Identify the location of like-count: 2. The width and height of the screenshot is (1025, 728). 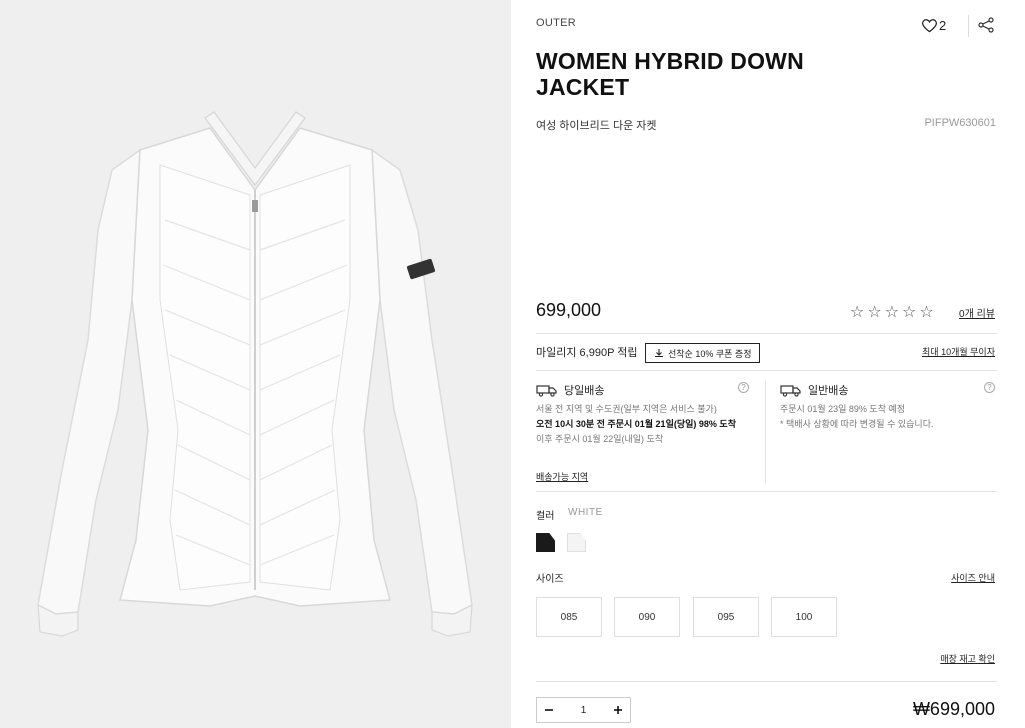
(943, 25).